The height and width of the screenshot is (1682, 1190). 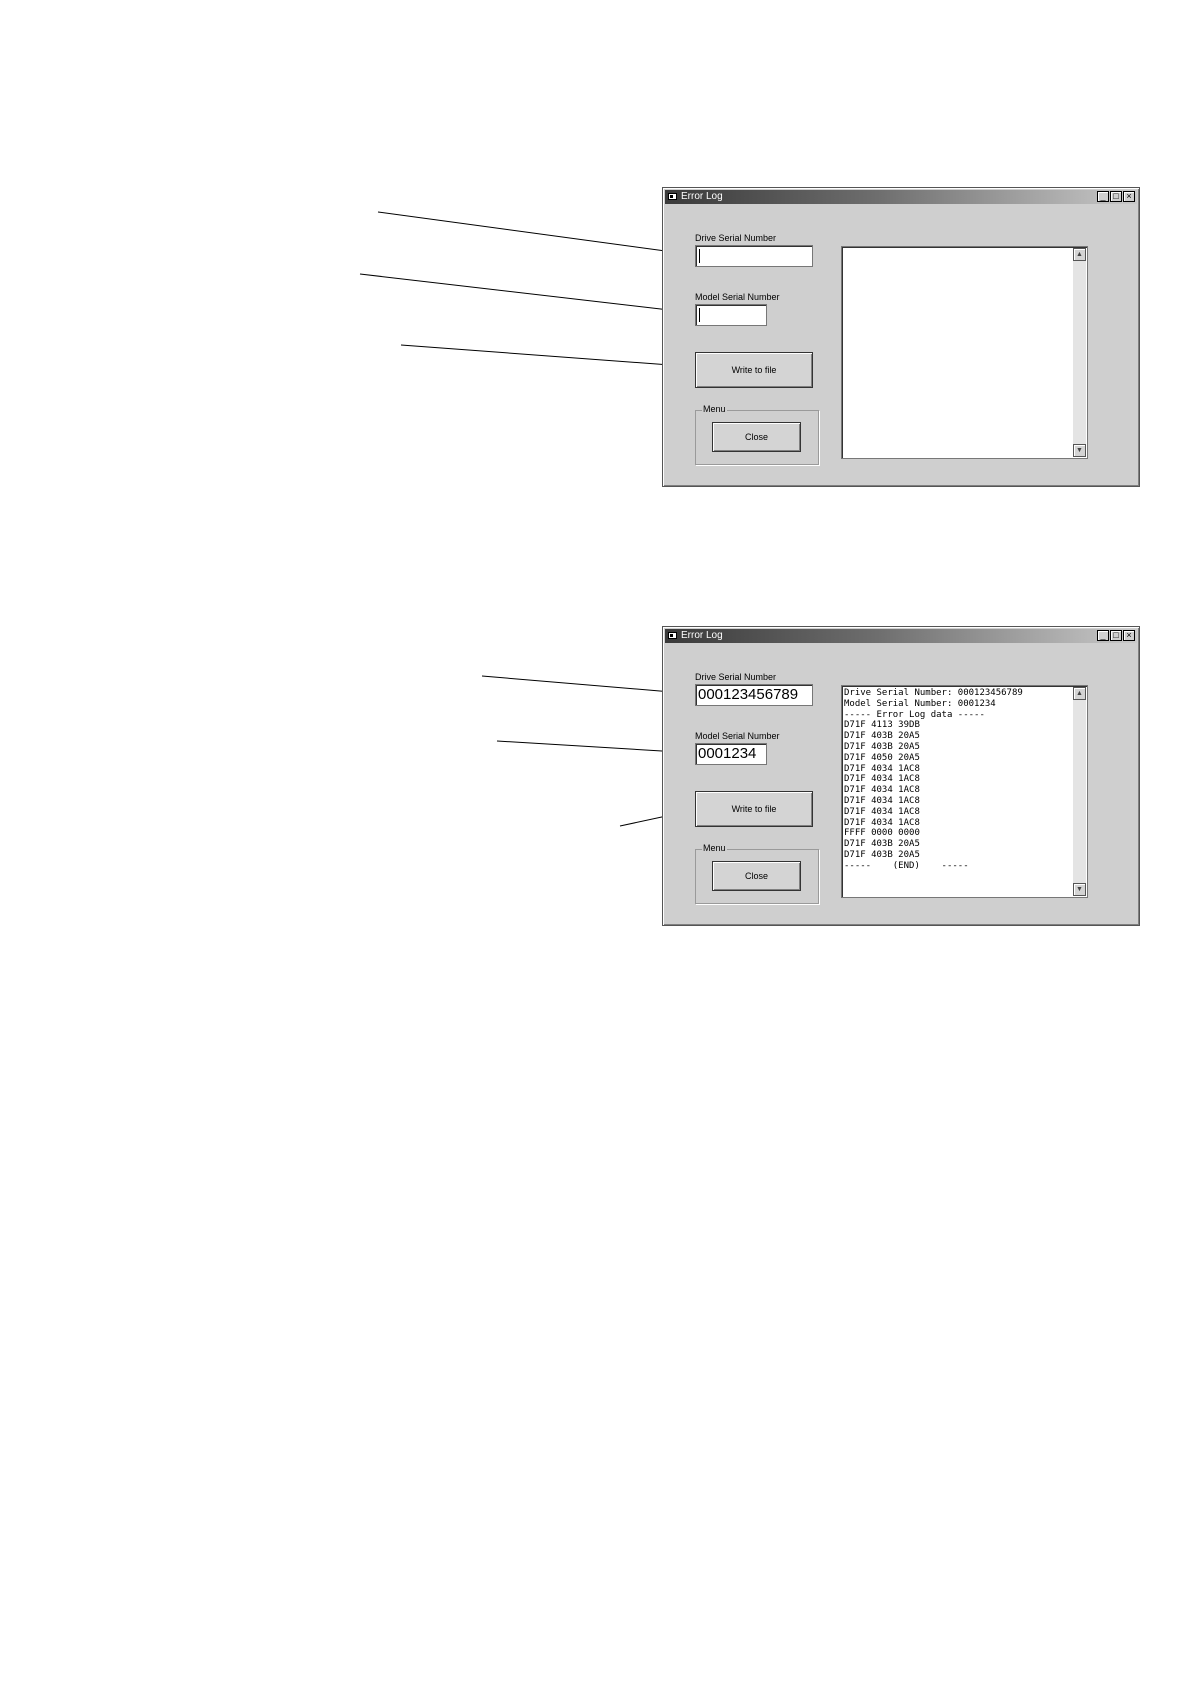 I want to click on error-log-textarea: ▲ ▼, so click(x=964, y=352).